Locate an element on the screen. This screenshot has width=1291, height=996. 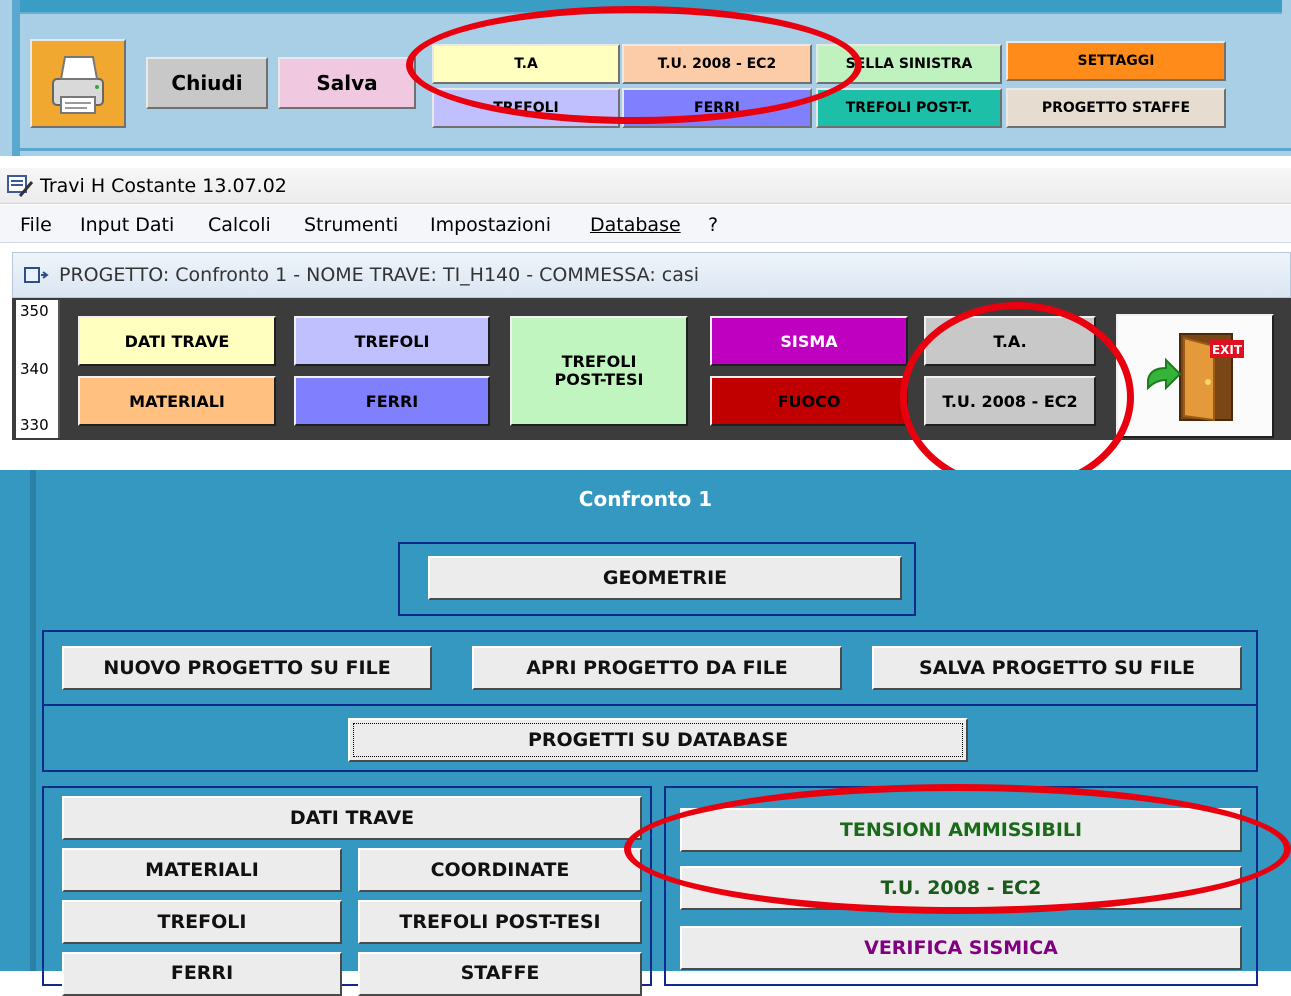
ribbon-trefoli-button: TREFOLI is located at coordinates (392, 341).